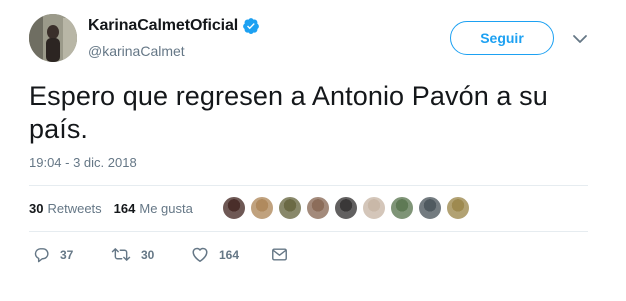 This screenshot has height=301, width=626. What do you see at coordinates (200, 254) in the screenshot?
I see `heart-icon` at bounding box center [200, 254].